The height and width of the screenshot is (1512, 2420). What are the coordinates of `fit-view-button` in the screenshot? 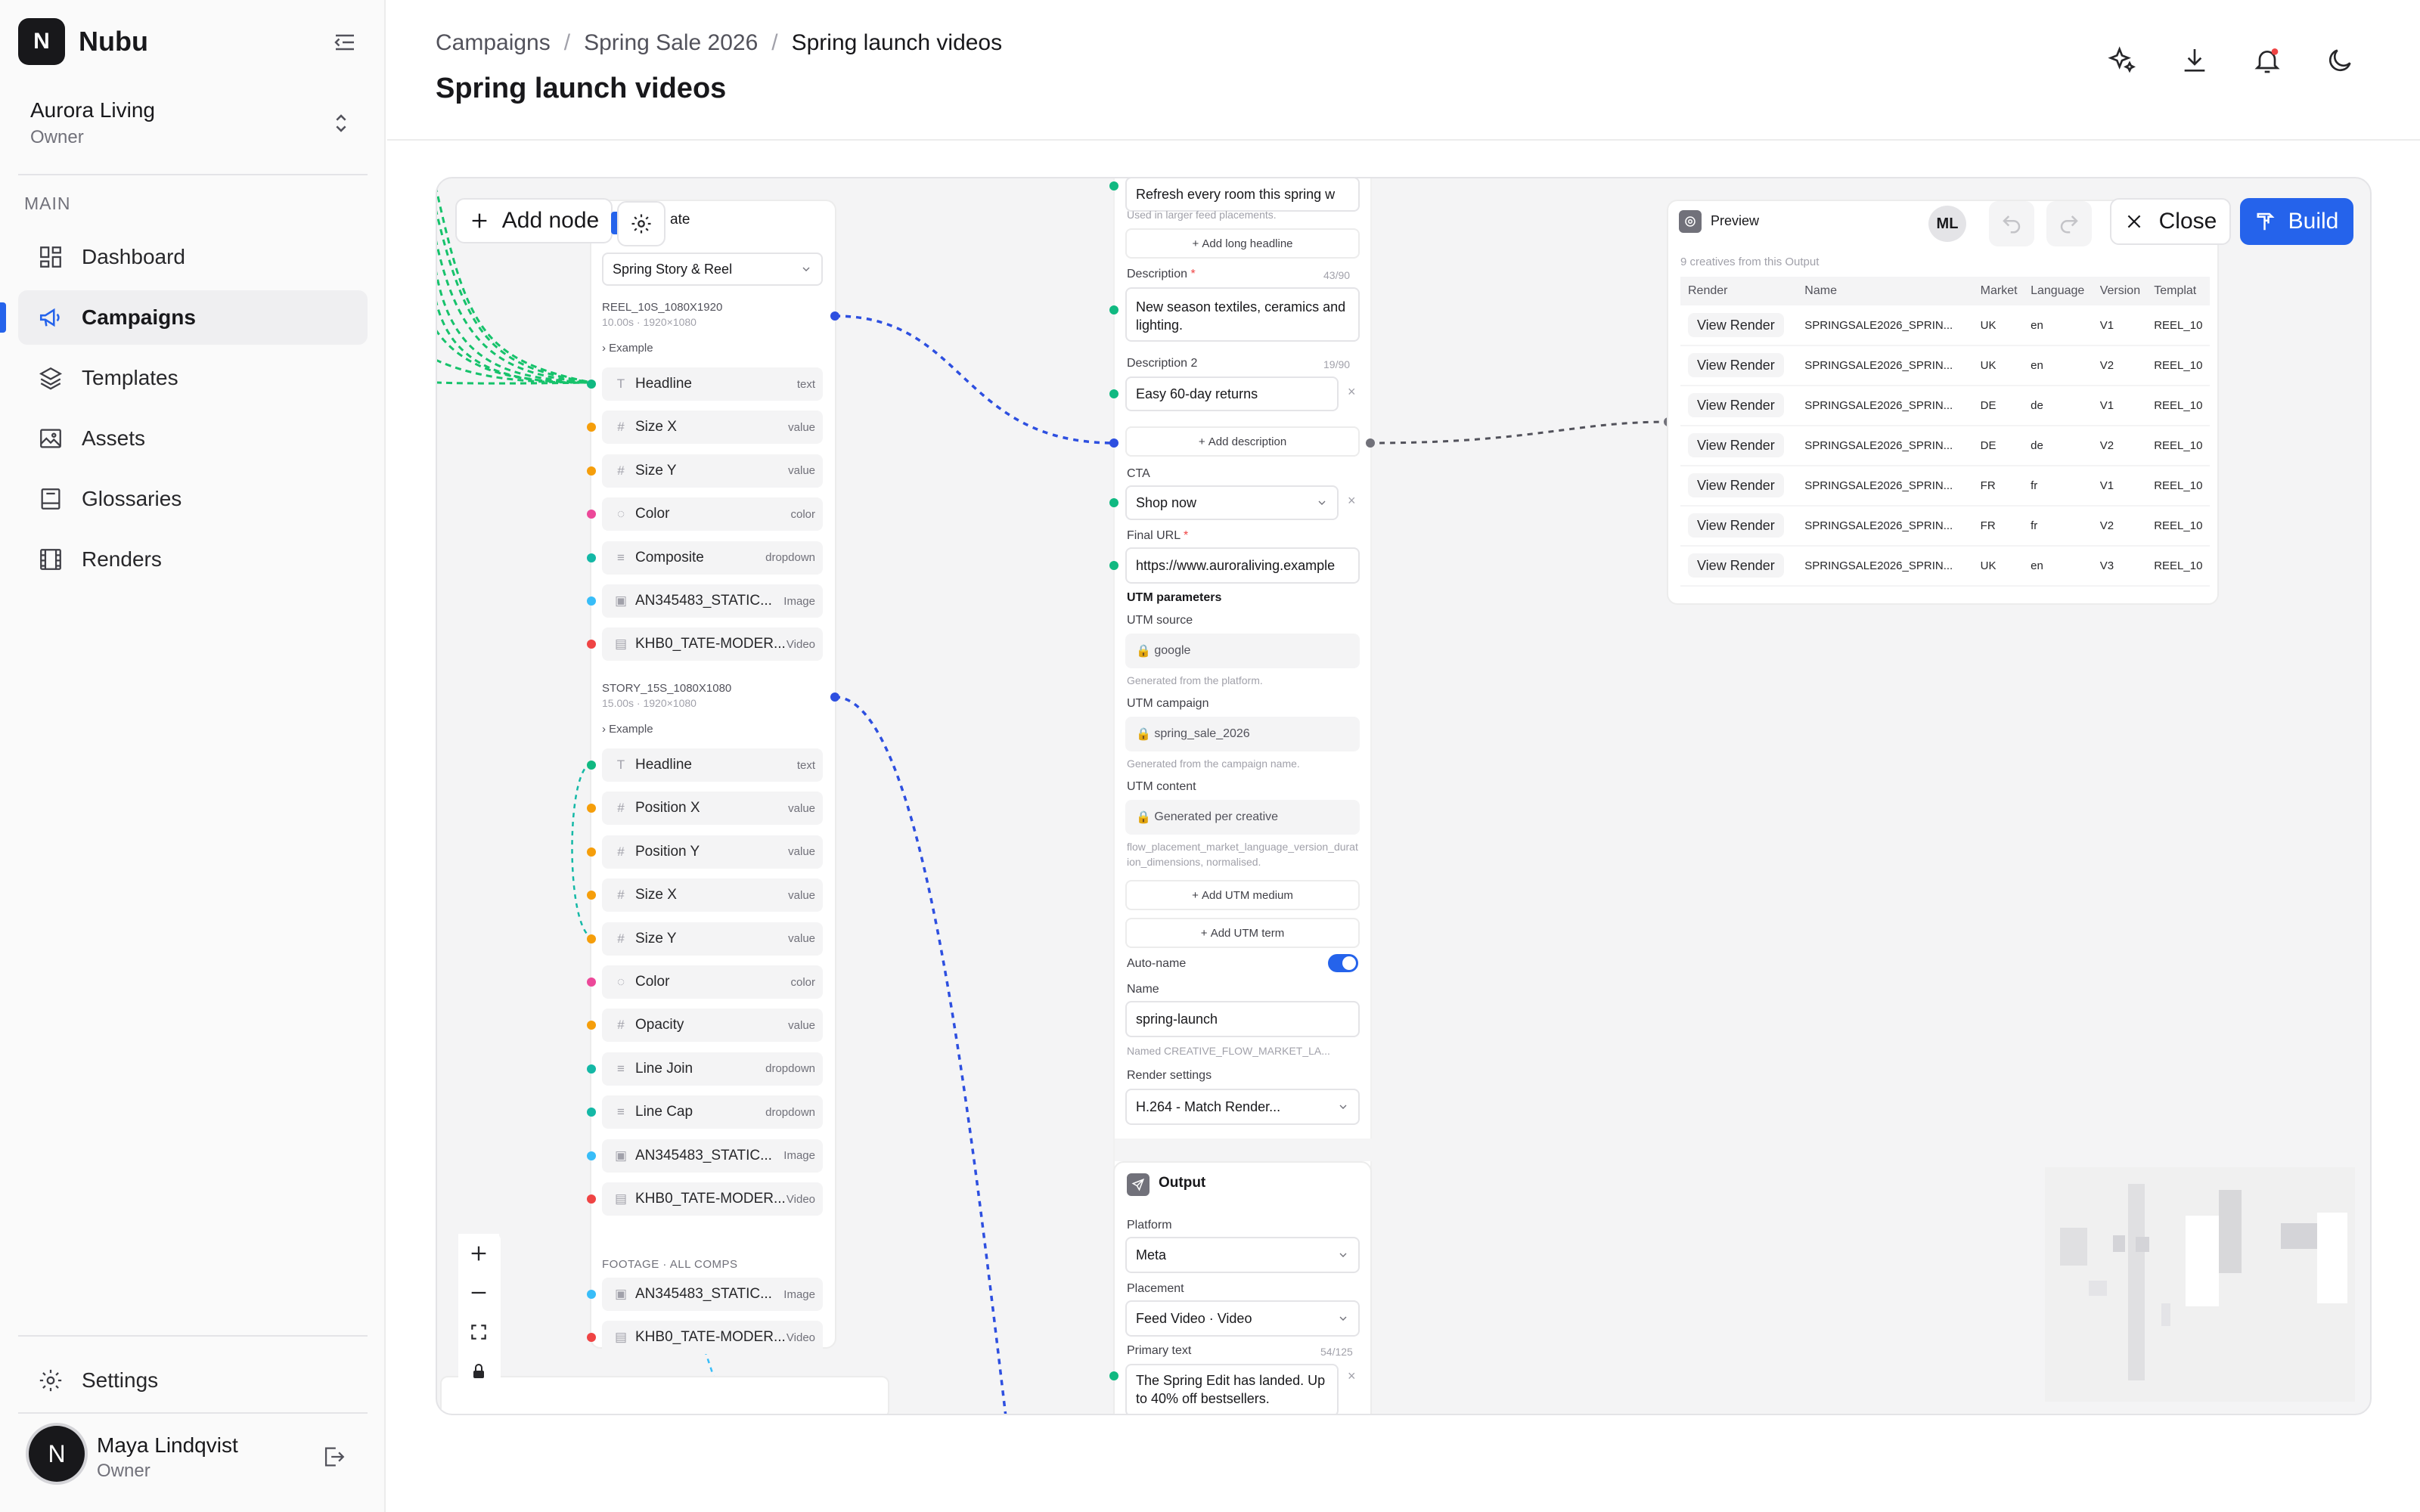 It's located at (478, 1332).